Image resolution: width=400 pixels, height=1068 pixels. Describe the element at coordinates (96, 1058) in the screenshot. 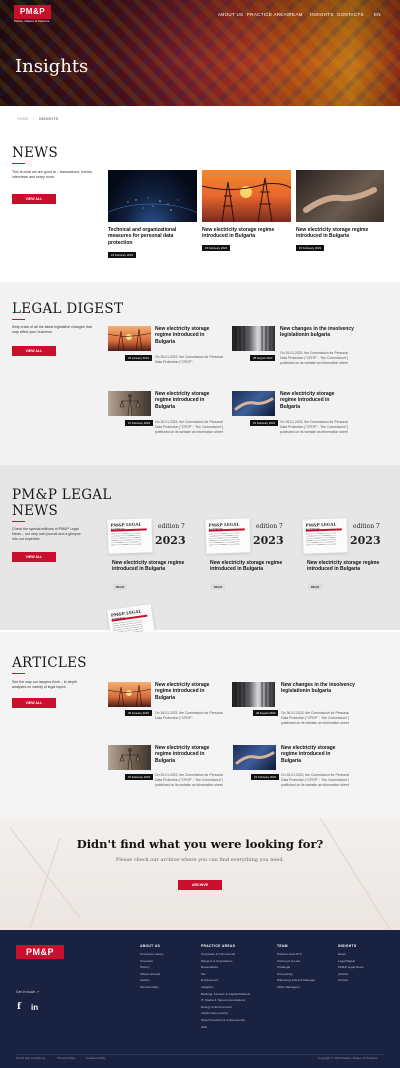

I see `cookies-link: Cookies Policy` at that location.